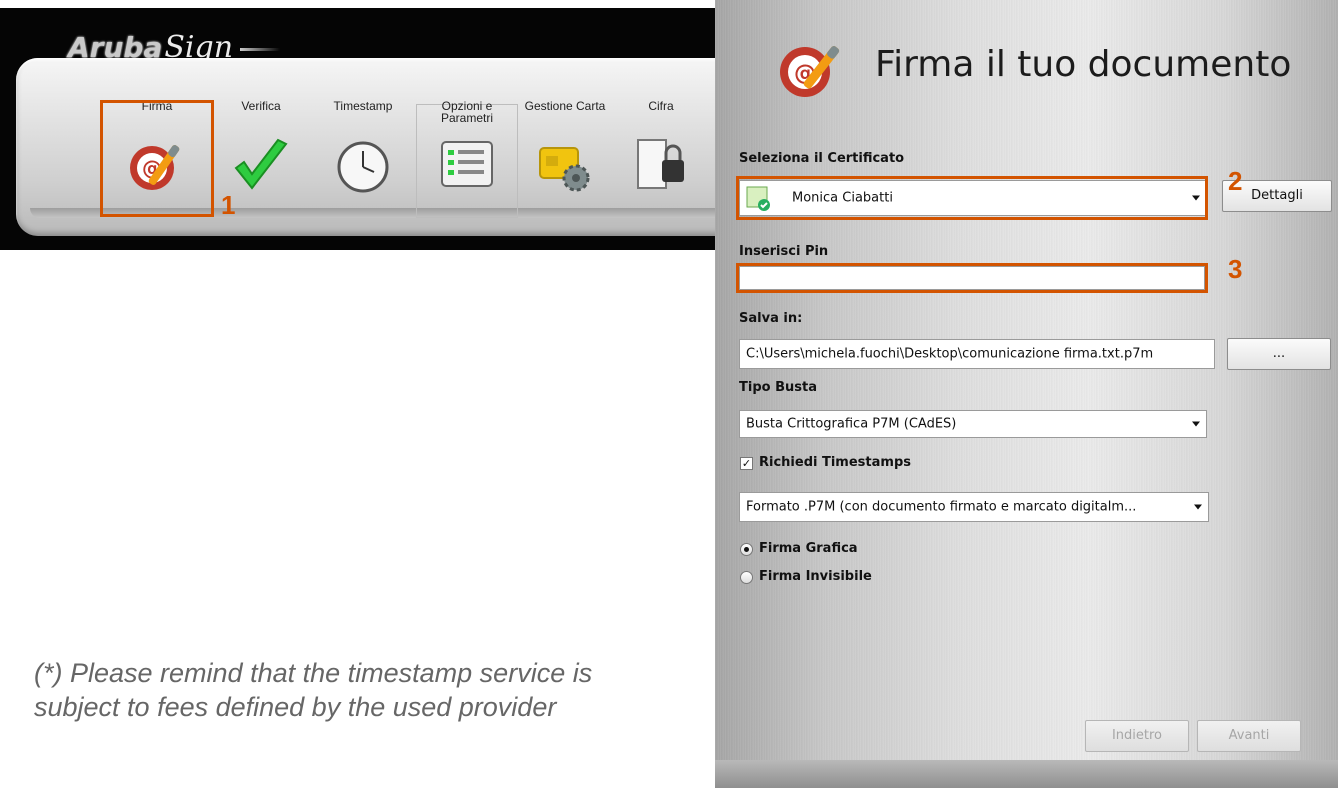 Image resolution: width=1338 pixels, height=788 pixels. What do you see at coordinates (1235, 181) in the screenshot?
I see `step-marker-2: 2` at bounding box center [1235, 181].